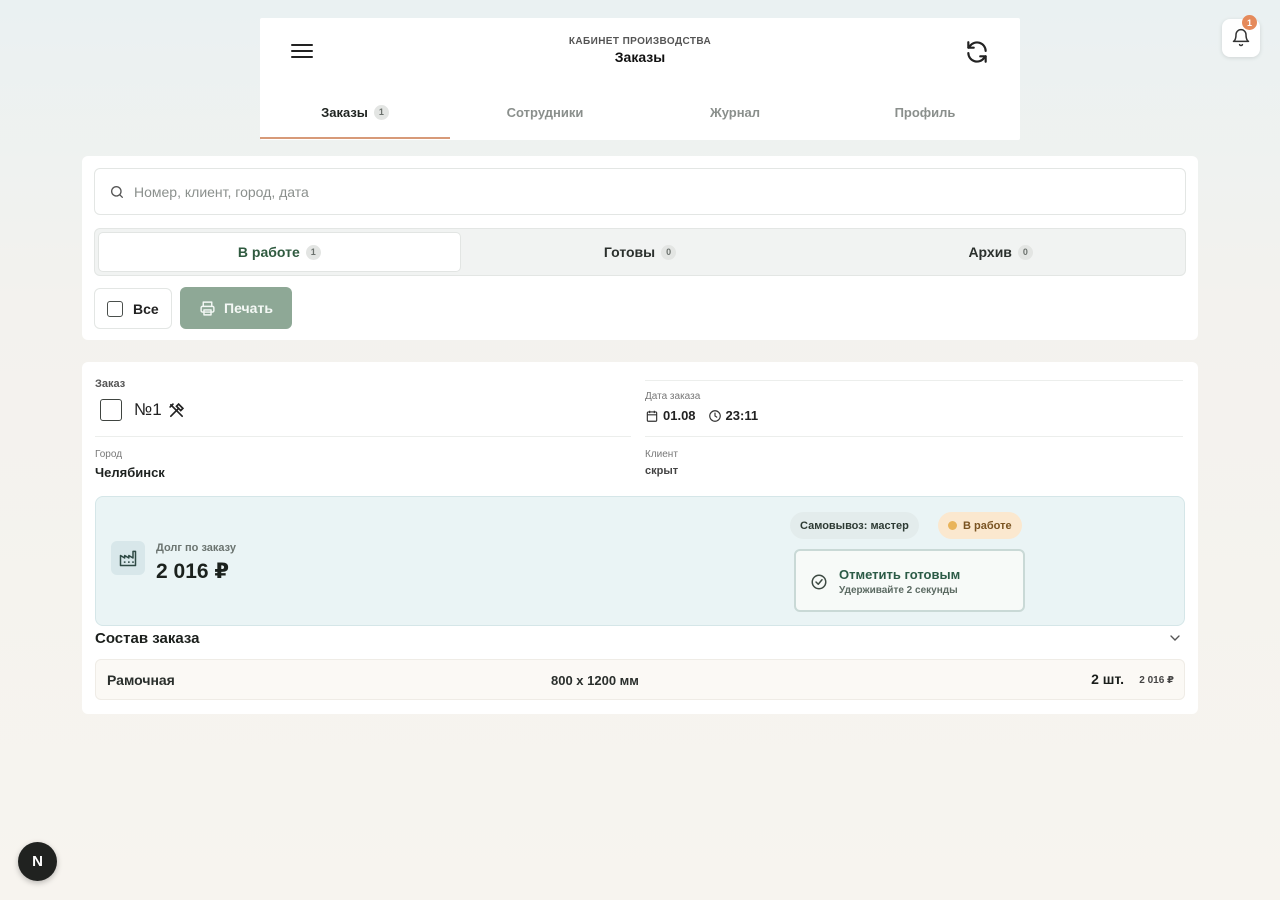  Describe the element at coordinates (381, 112) in the screenshot. I see `tab-count-badge: 1` at that location.